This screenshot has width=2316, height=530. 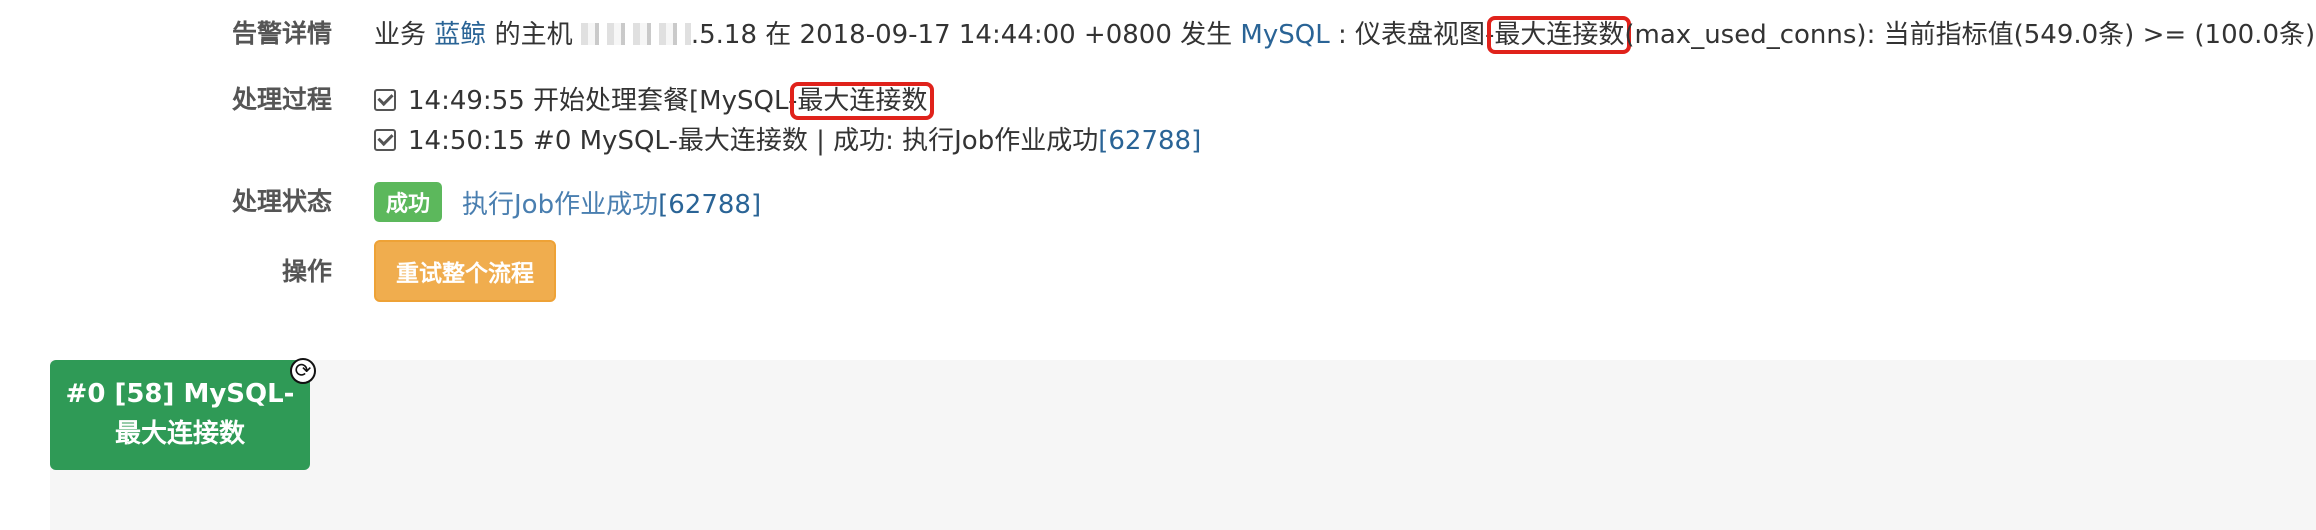 What do you see at coordinates (1416, 35) in the screenshot?
I see `alert-desc-a: : 仪表盘视图-` at bounding box center [1416, 35].